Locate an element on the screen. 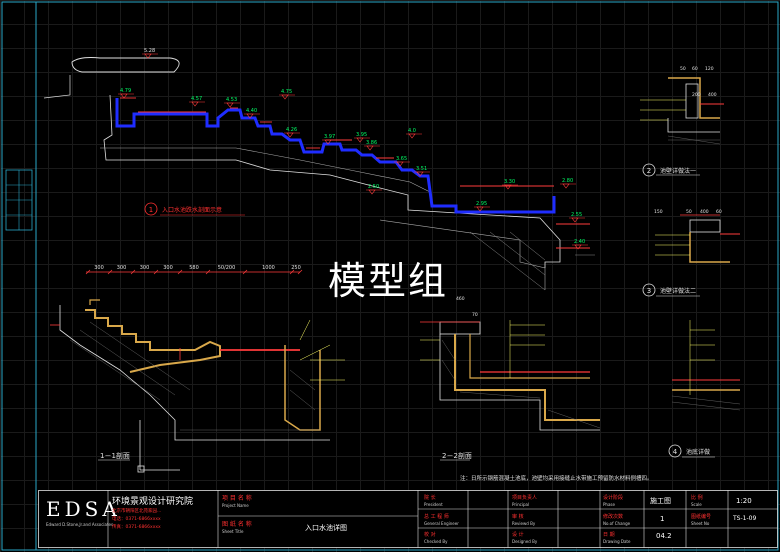 The height and width of the screenshot is (552, 780). elevation-value: 4.40 is located at coordinates (251, 111).